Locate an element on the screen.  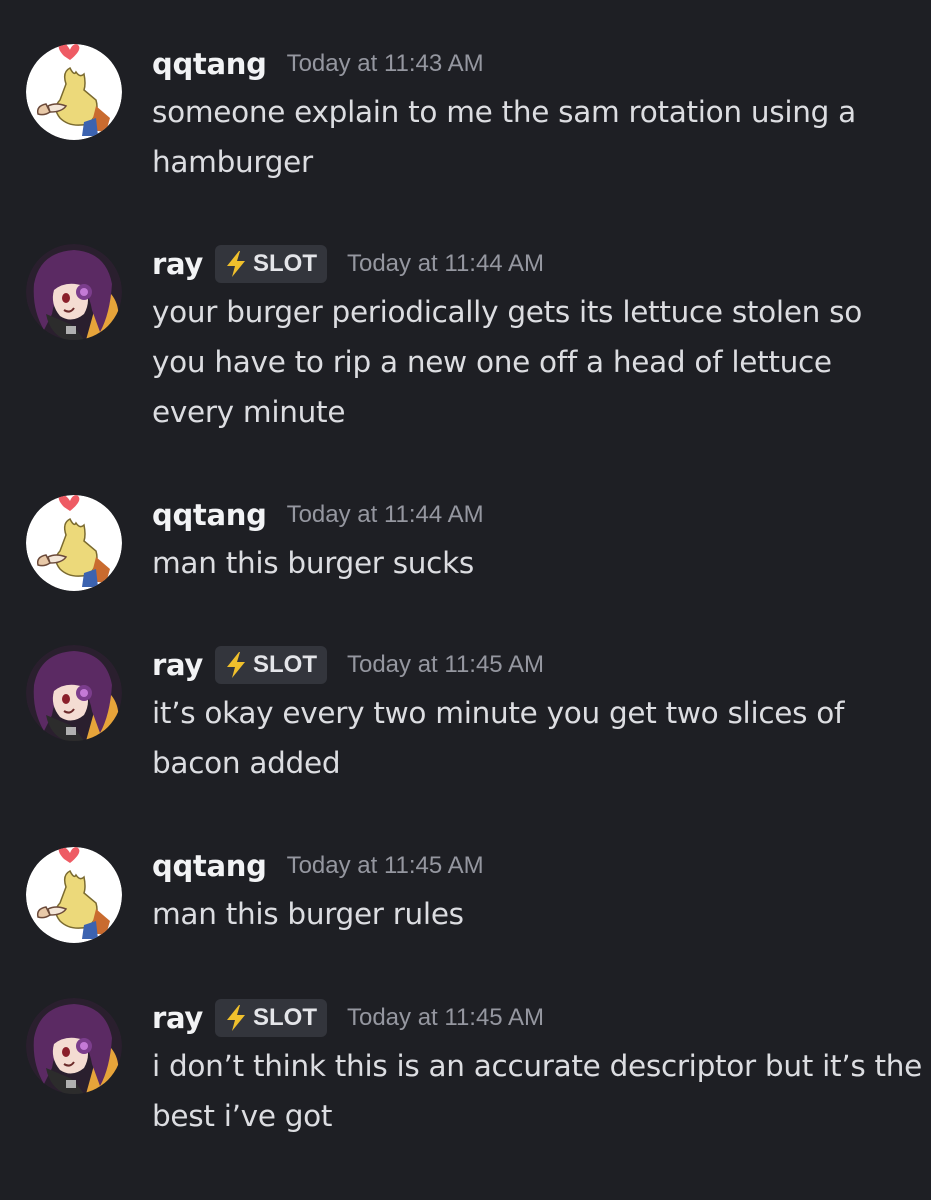
message-header: qqtang Today at 11:45 AM is located at coordinates (318, 866).